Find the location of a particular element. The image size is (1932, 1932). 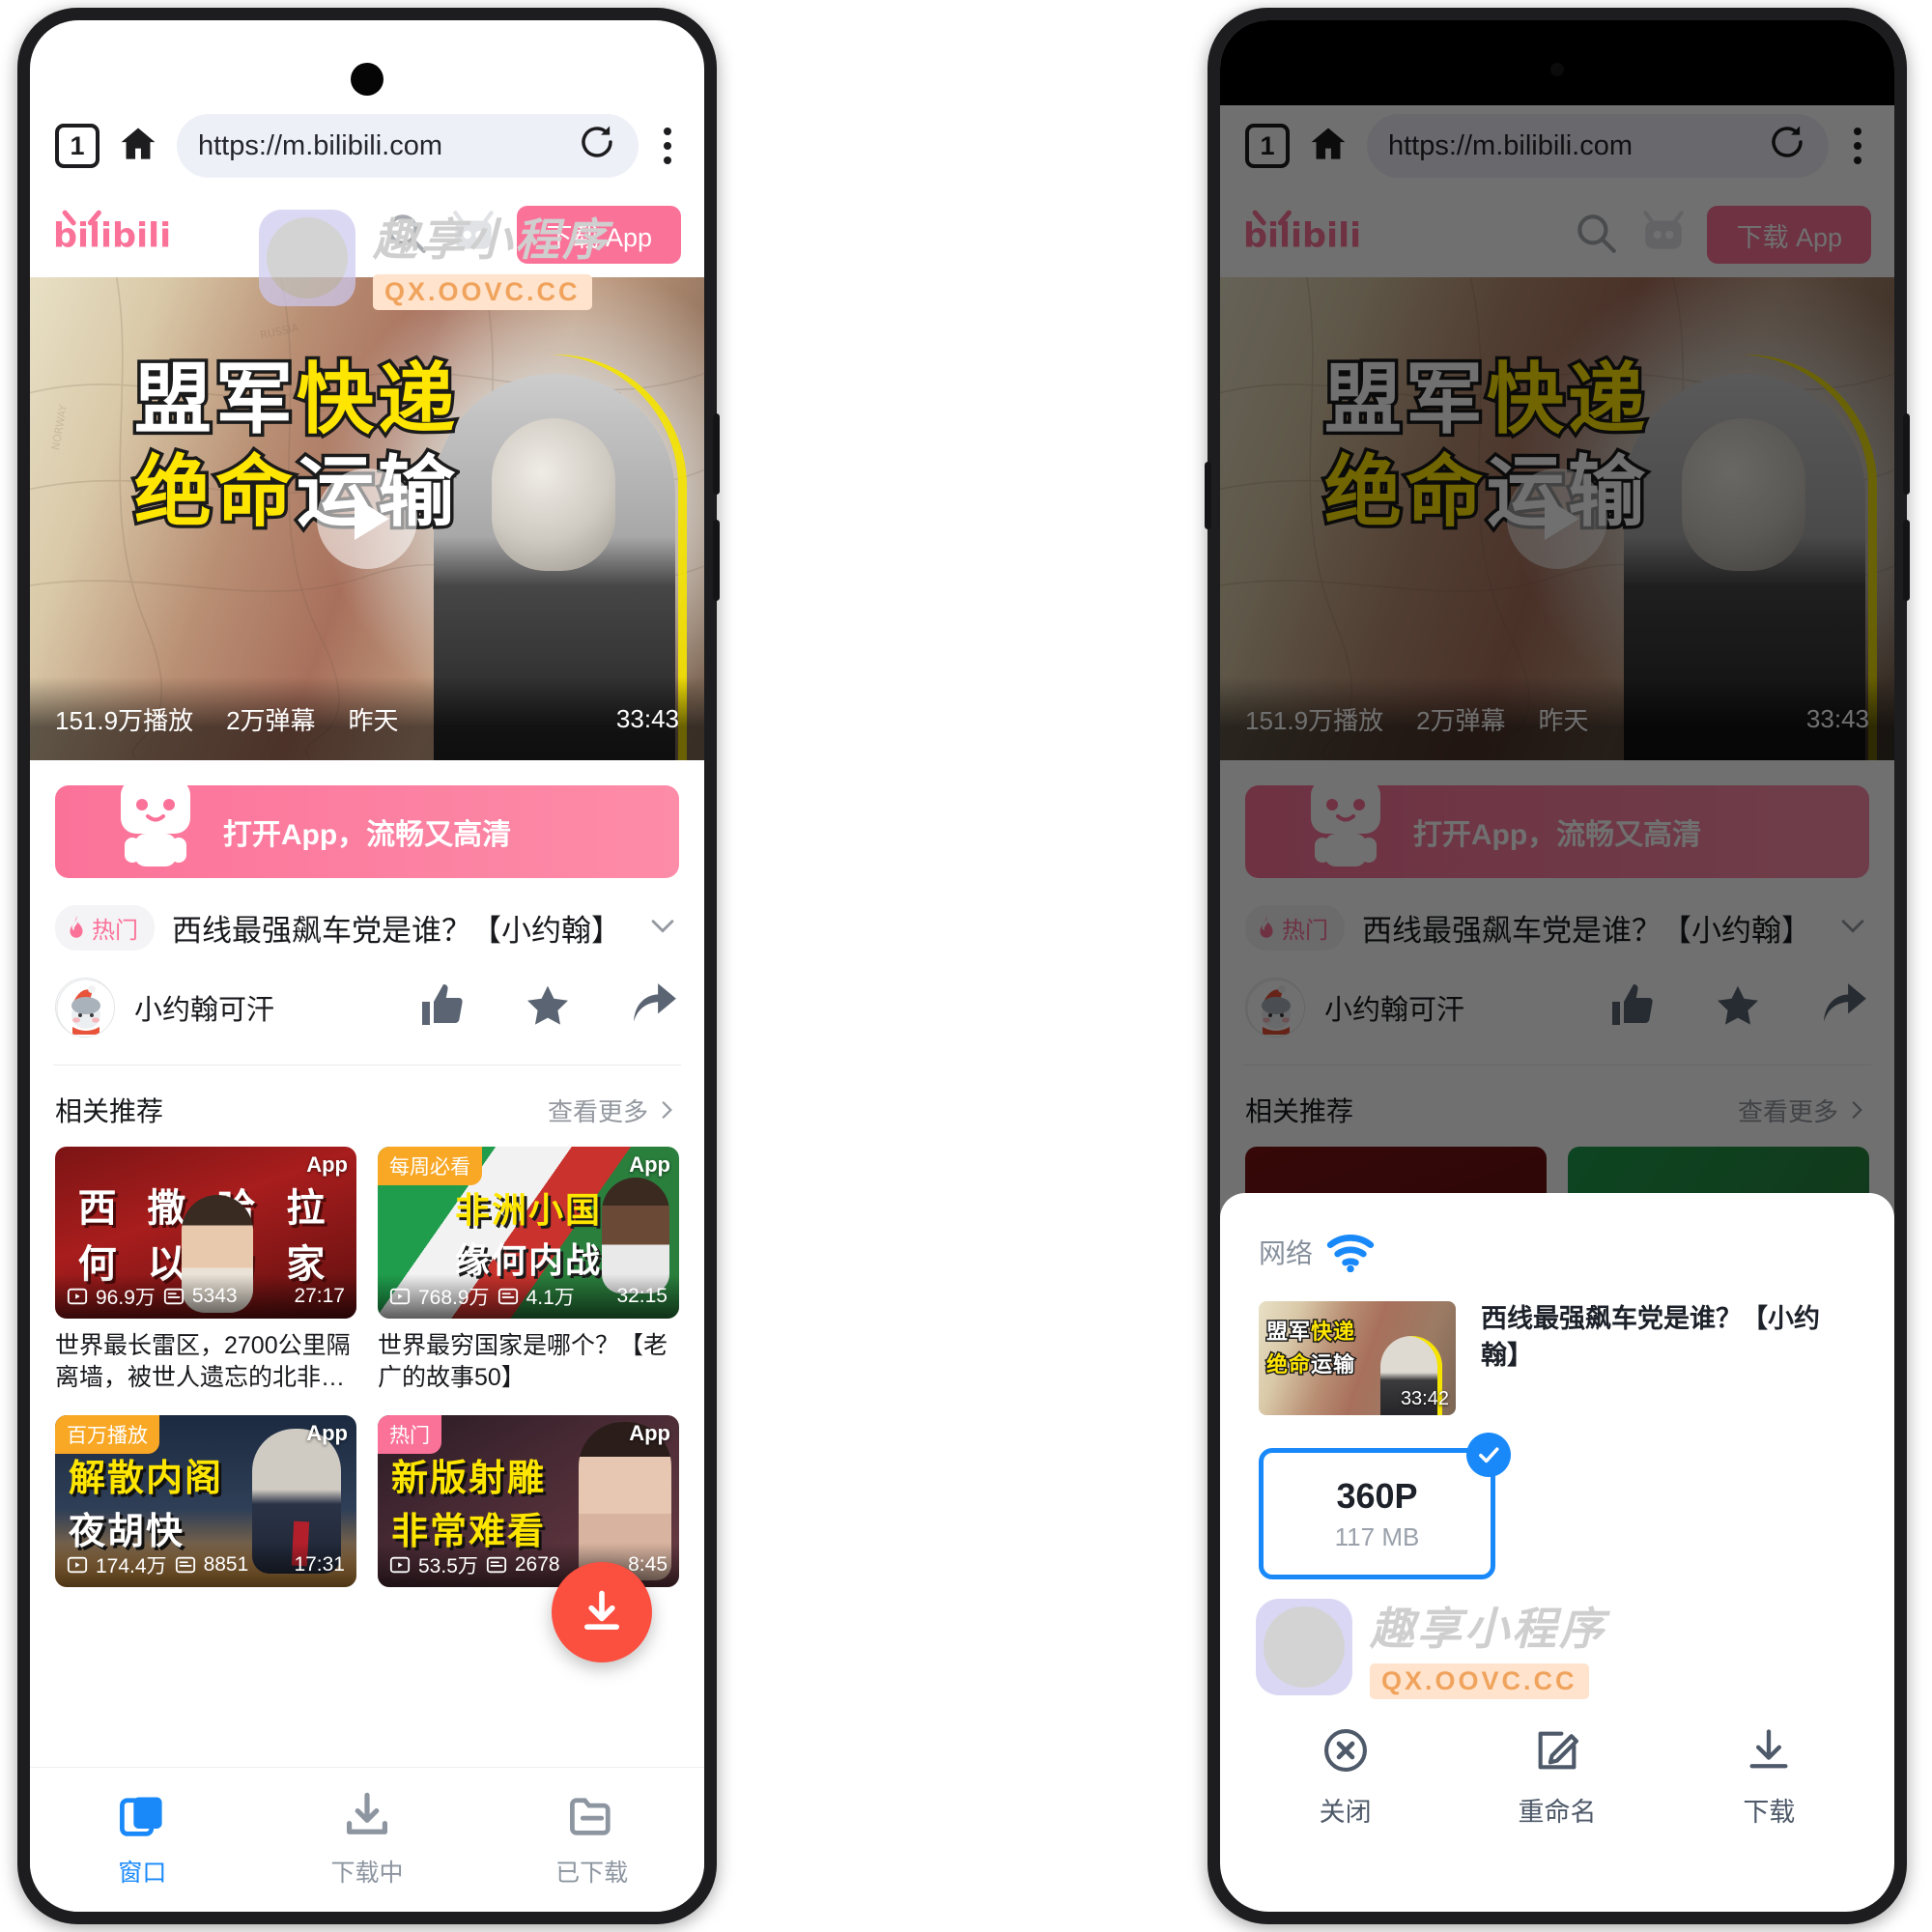

danmaku-count: 2万弹幕 is located at coordinates (271, 720).